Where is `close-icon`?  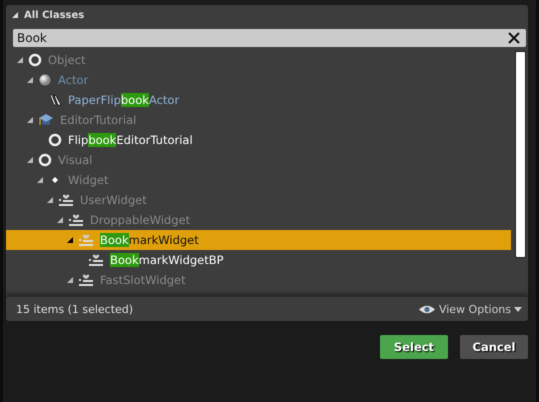
close-icon is located at coordinates (514, 38).